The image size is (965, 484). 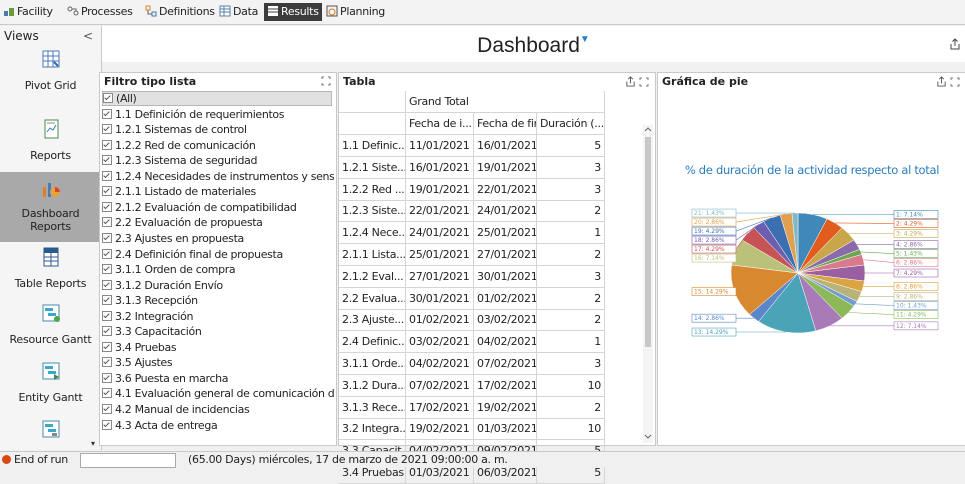 What do you see at coordinates (238, 12) in the screenshot?
I see `tab-data: Data` at bounding box center [238, 12].